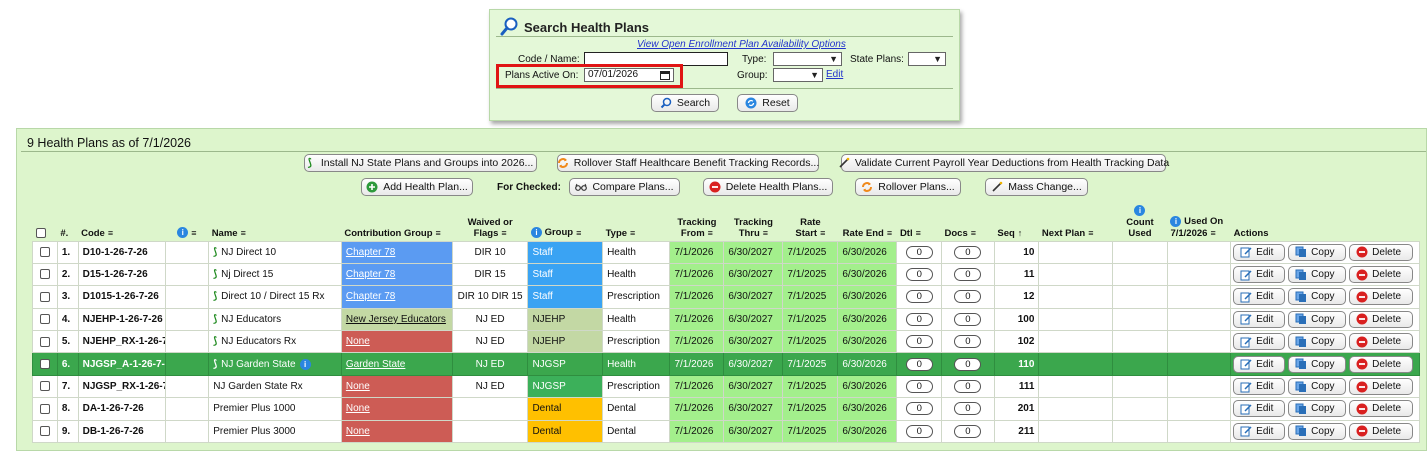 This screenshot has width=1427, height=451. What do you see at coordinates (396, 221) in the screenshot?
I see `contribution-group-header: Contribution Group ≡` at bounding box center [396, 221].